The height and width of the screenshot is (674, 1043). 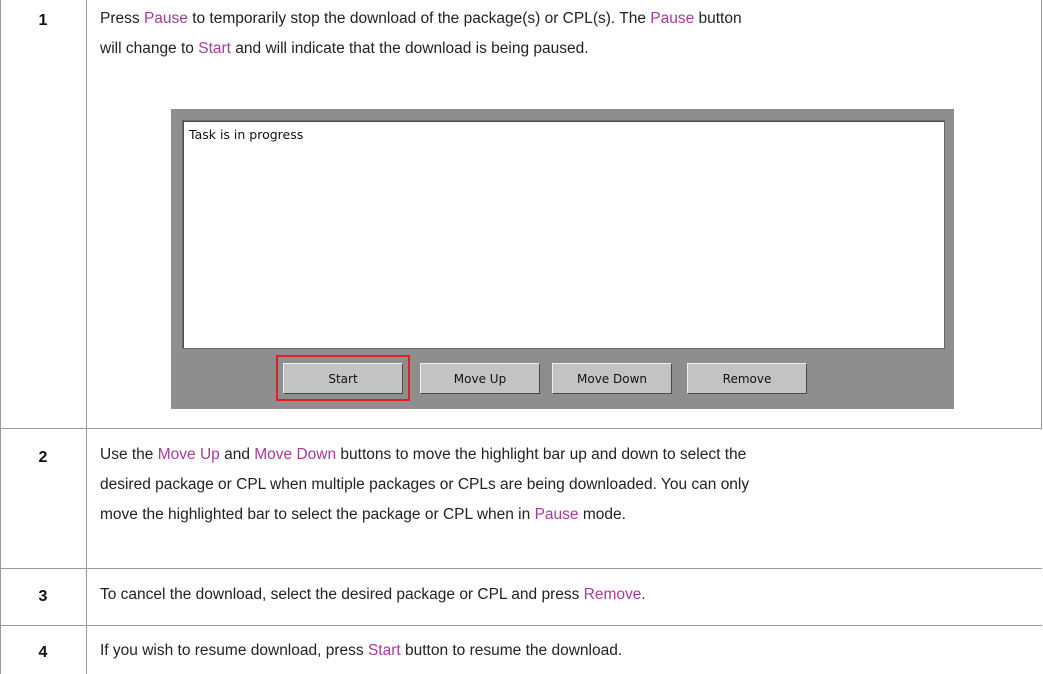 What do you see at coordinates (43, 457) in the screenshot?
I see `step-number: 2` at bounding box center [43, 457].